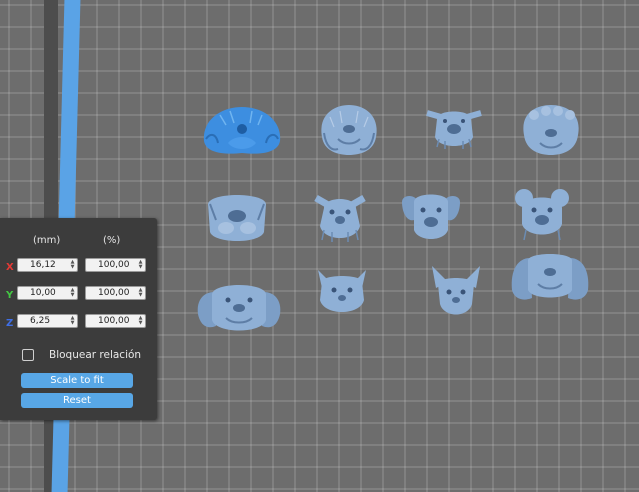  What do you see at coordinates (10, 267) in the screenshot?
I see `x-axis-label: X` at bounding box center [10, 267].